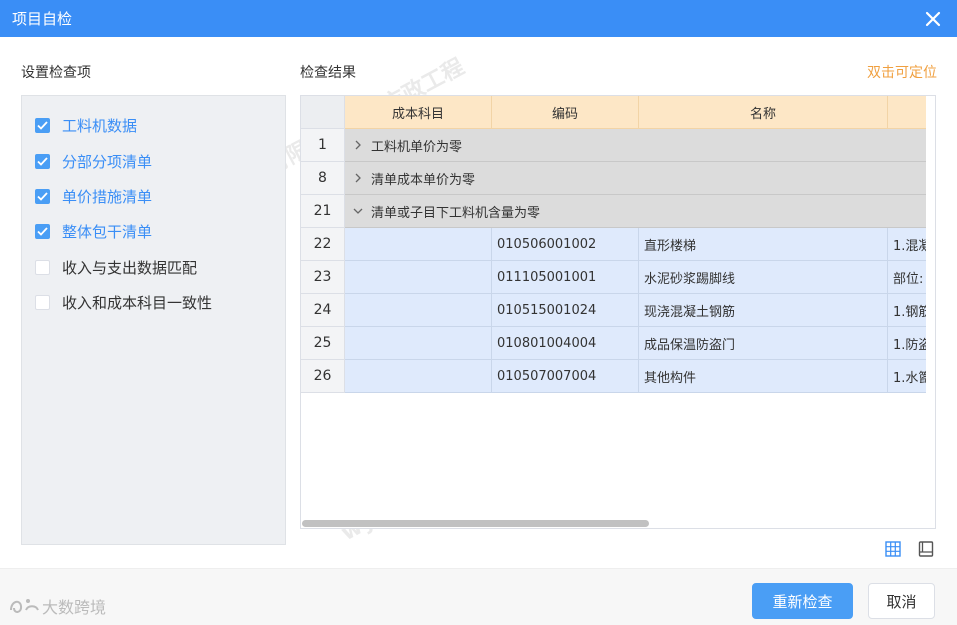 Image resolution: width=957 pixels, height=625 pixels. I want to click on cell-code: 010507007004, so click(565, 376).